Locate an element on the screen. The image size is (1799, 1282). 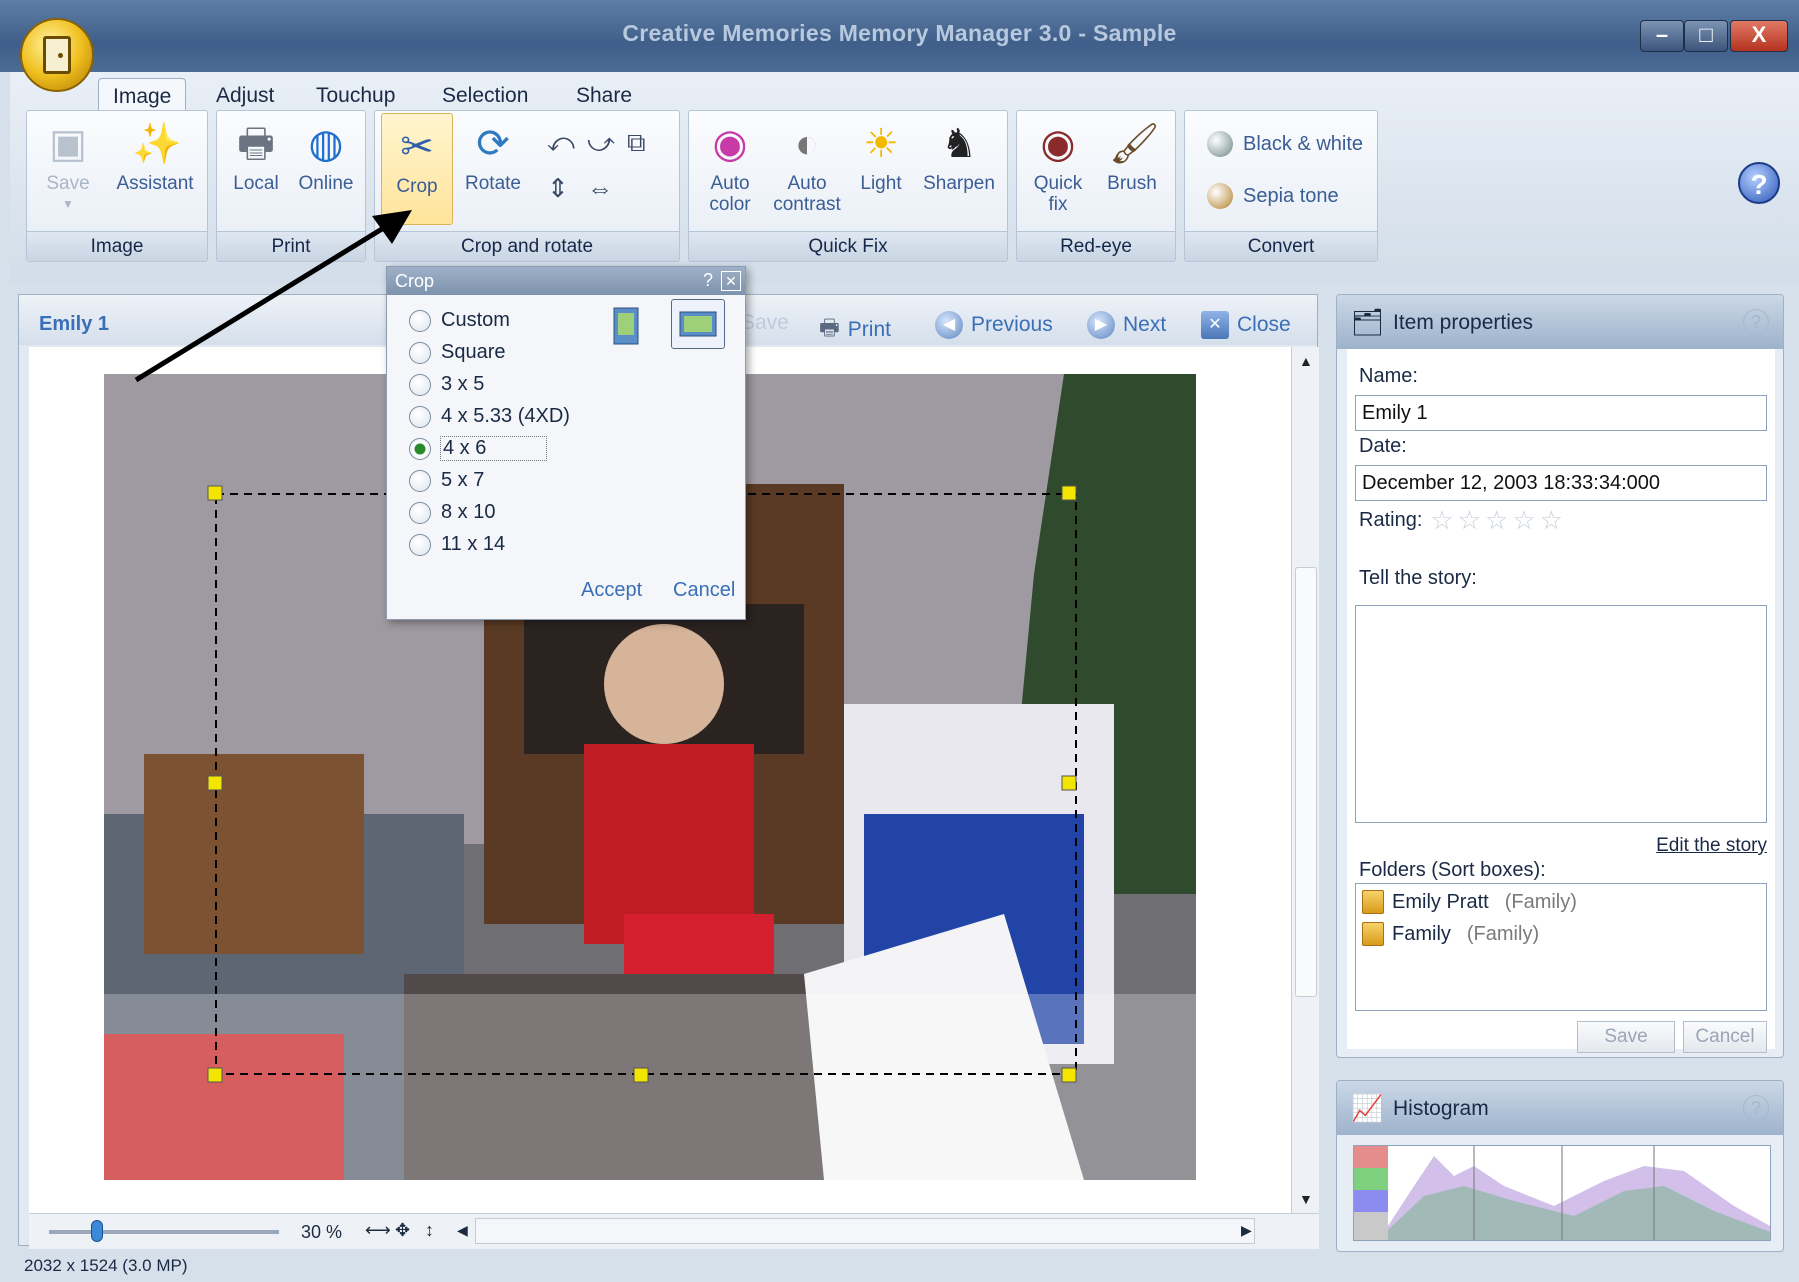
list-item: Emily Pratt (Family) is located at coordinates (1469, 902).